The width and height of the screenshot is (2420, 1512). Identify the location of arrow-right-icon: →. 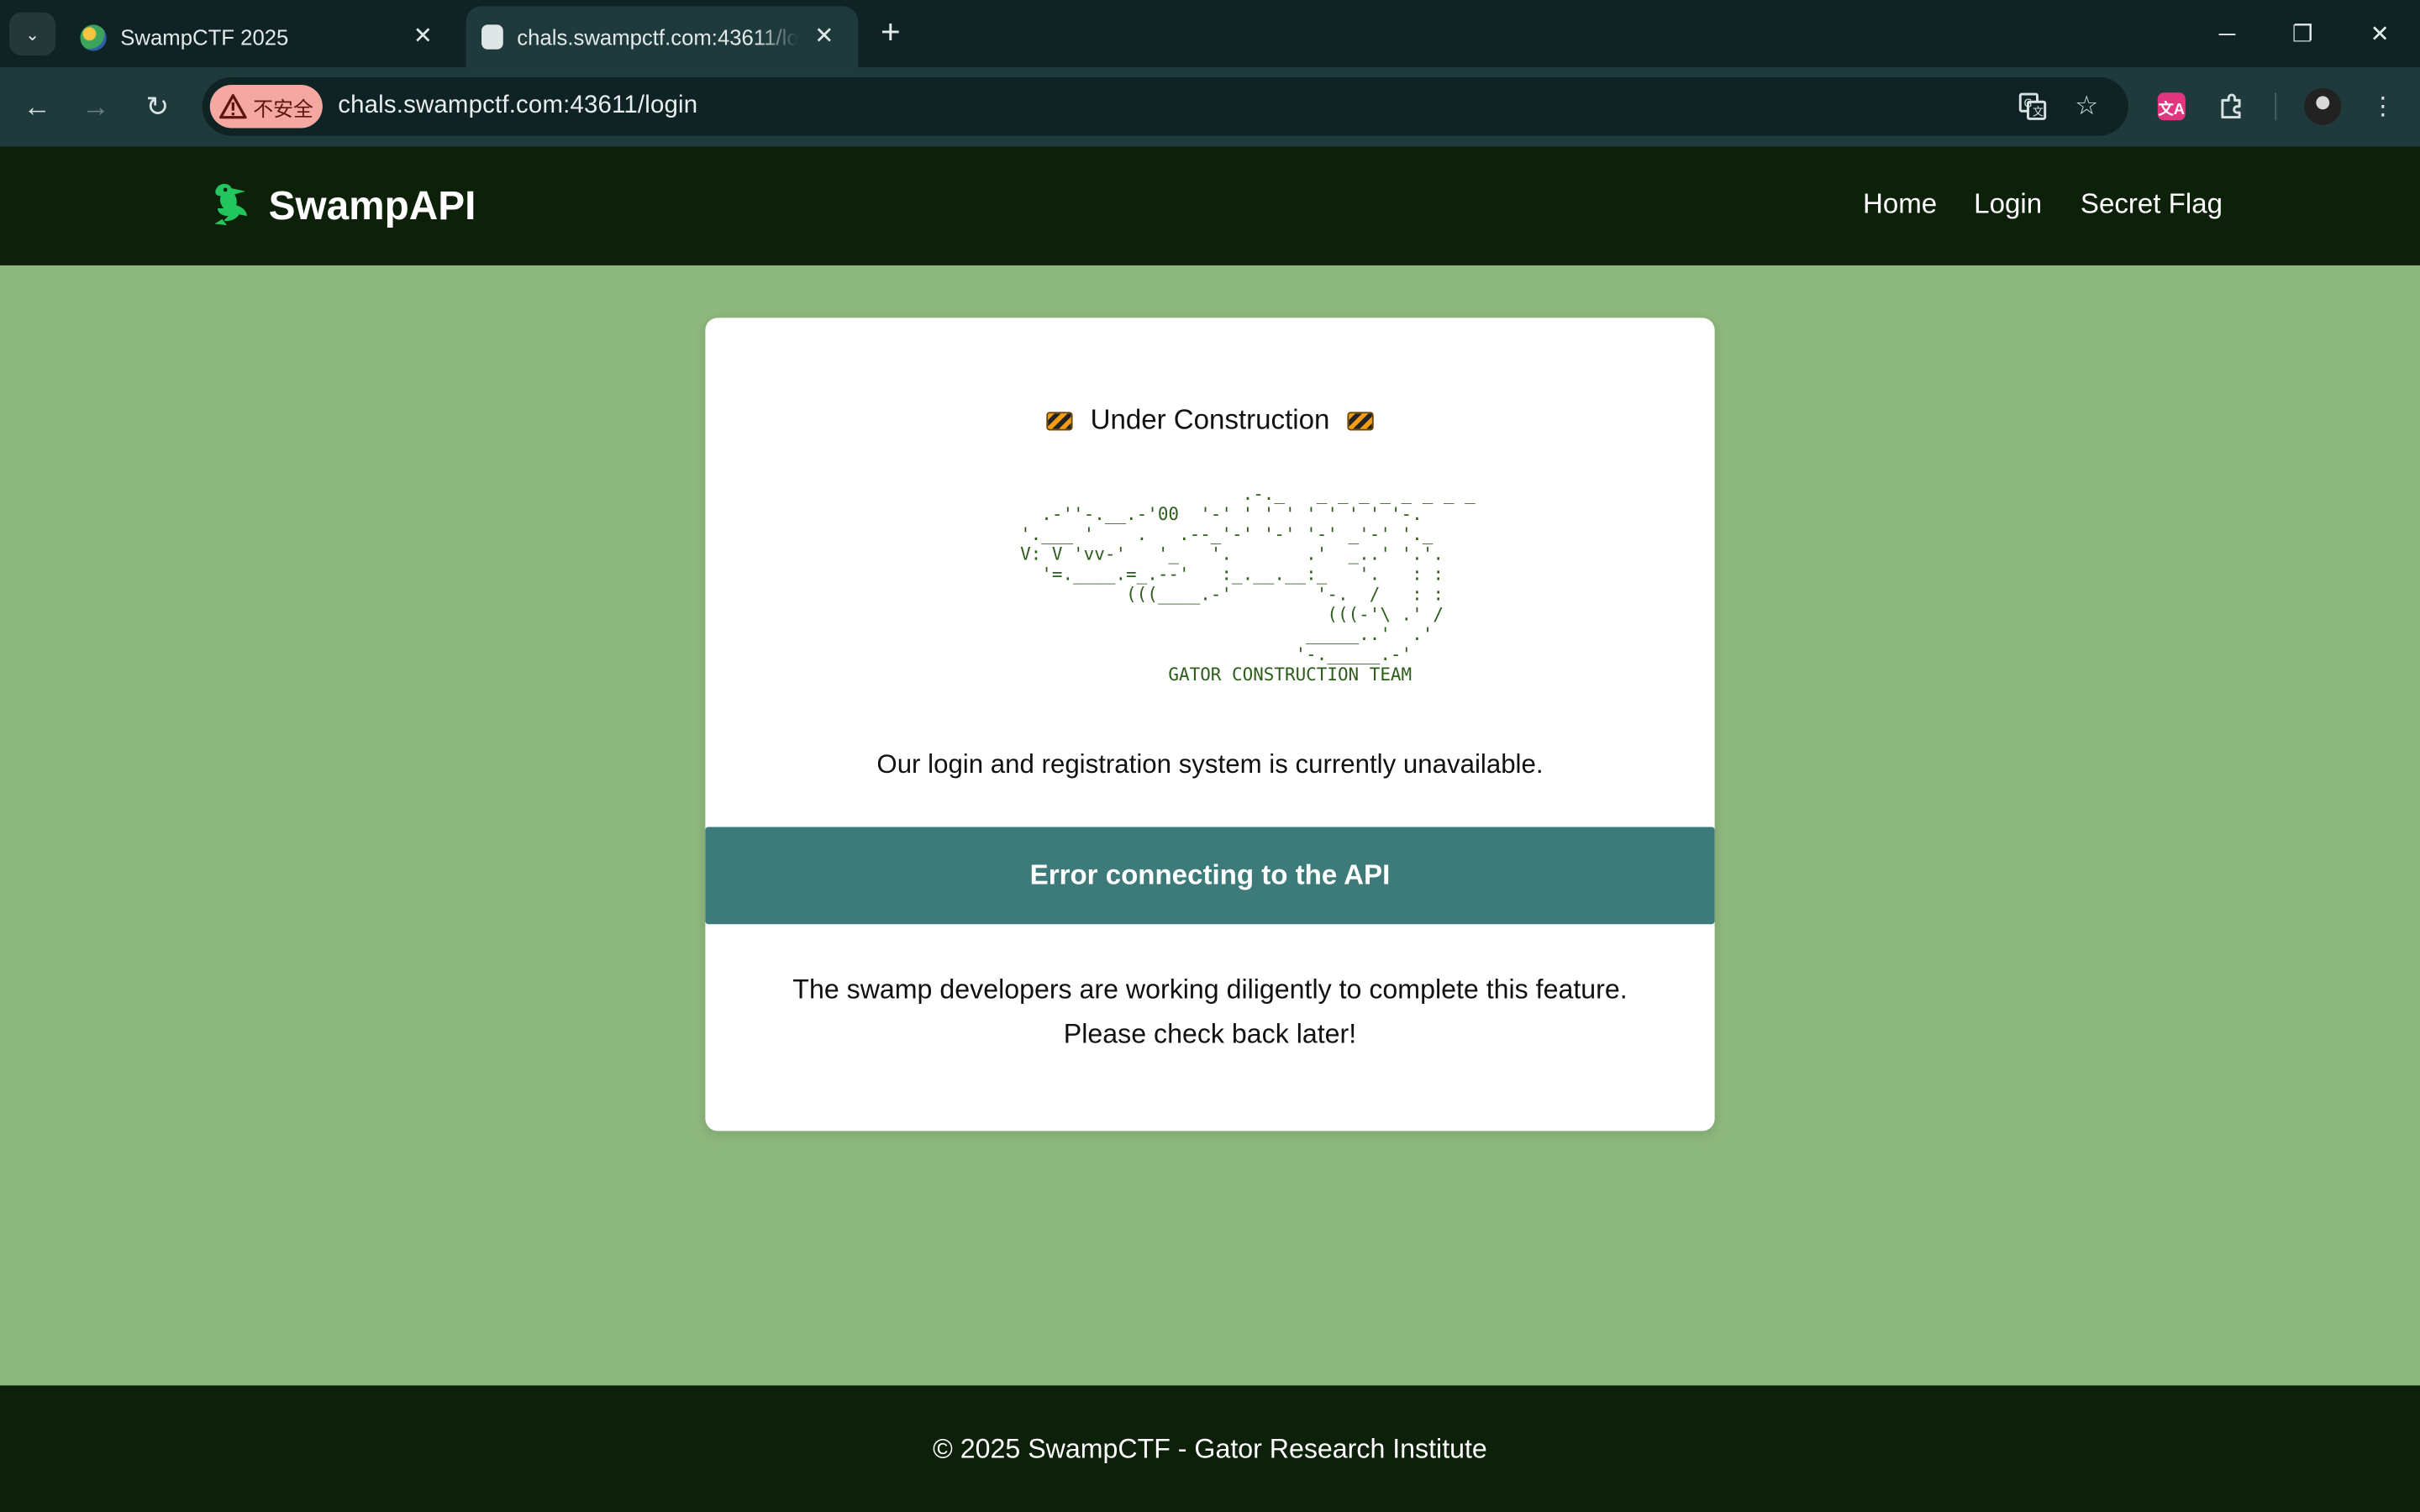
(96, 106).